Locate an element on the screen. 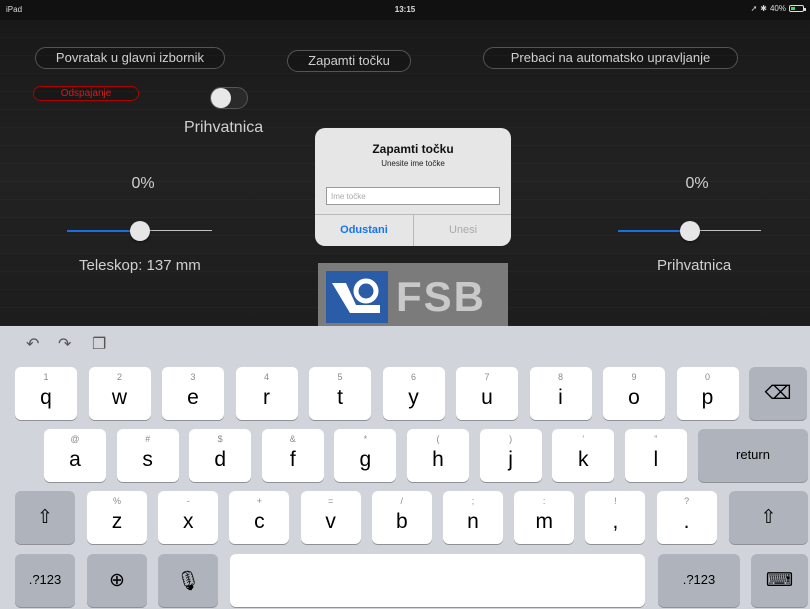  key-v: = v is located at coordinates (330, 517).